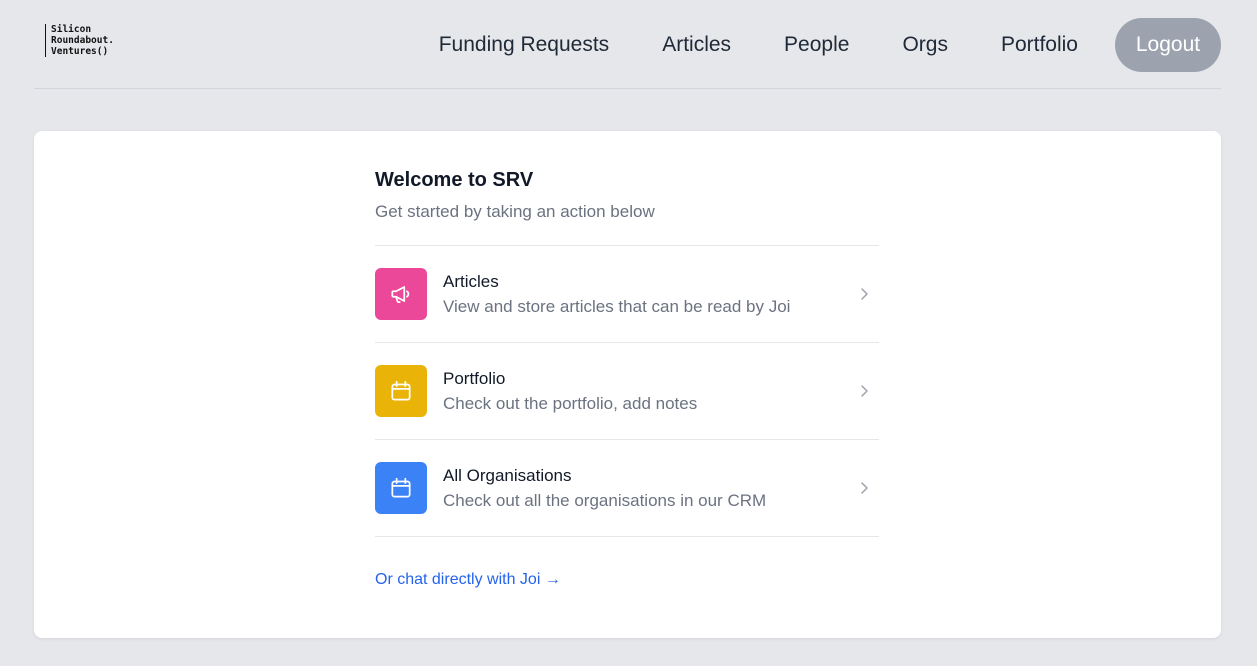 This screenshot has height=666, width=1257. Describe the element at coordinates (524, 45) in the screenshot. I see `nav-link-funding-requests: Funding Requests` at that location.